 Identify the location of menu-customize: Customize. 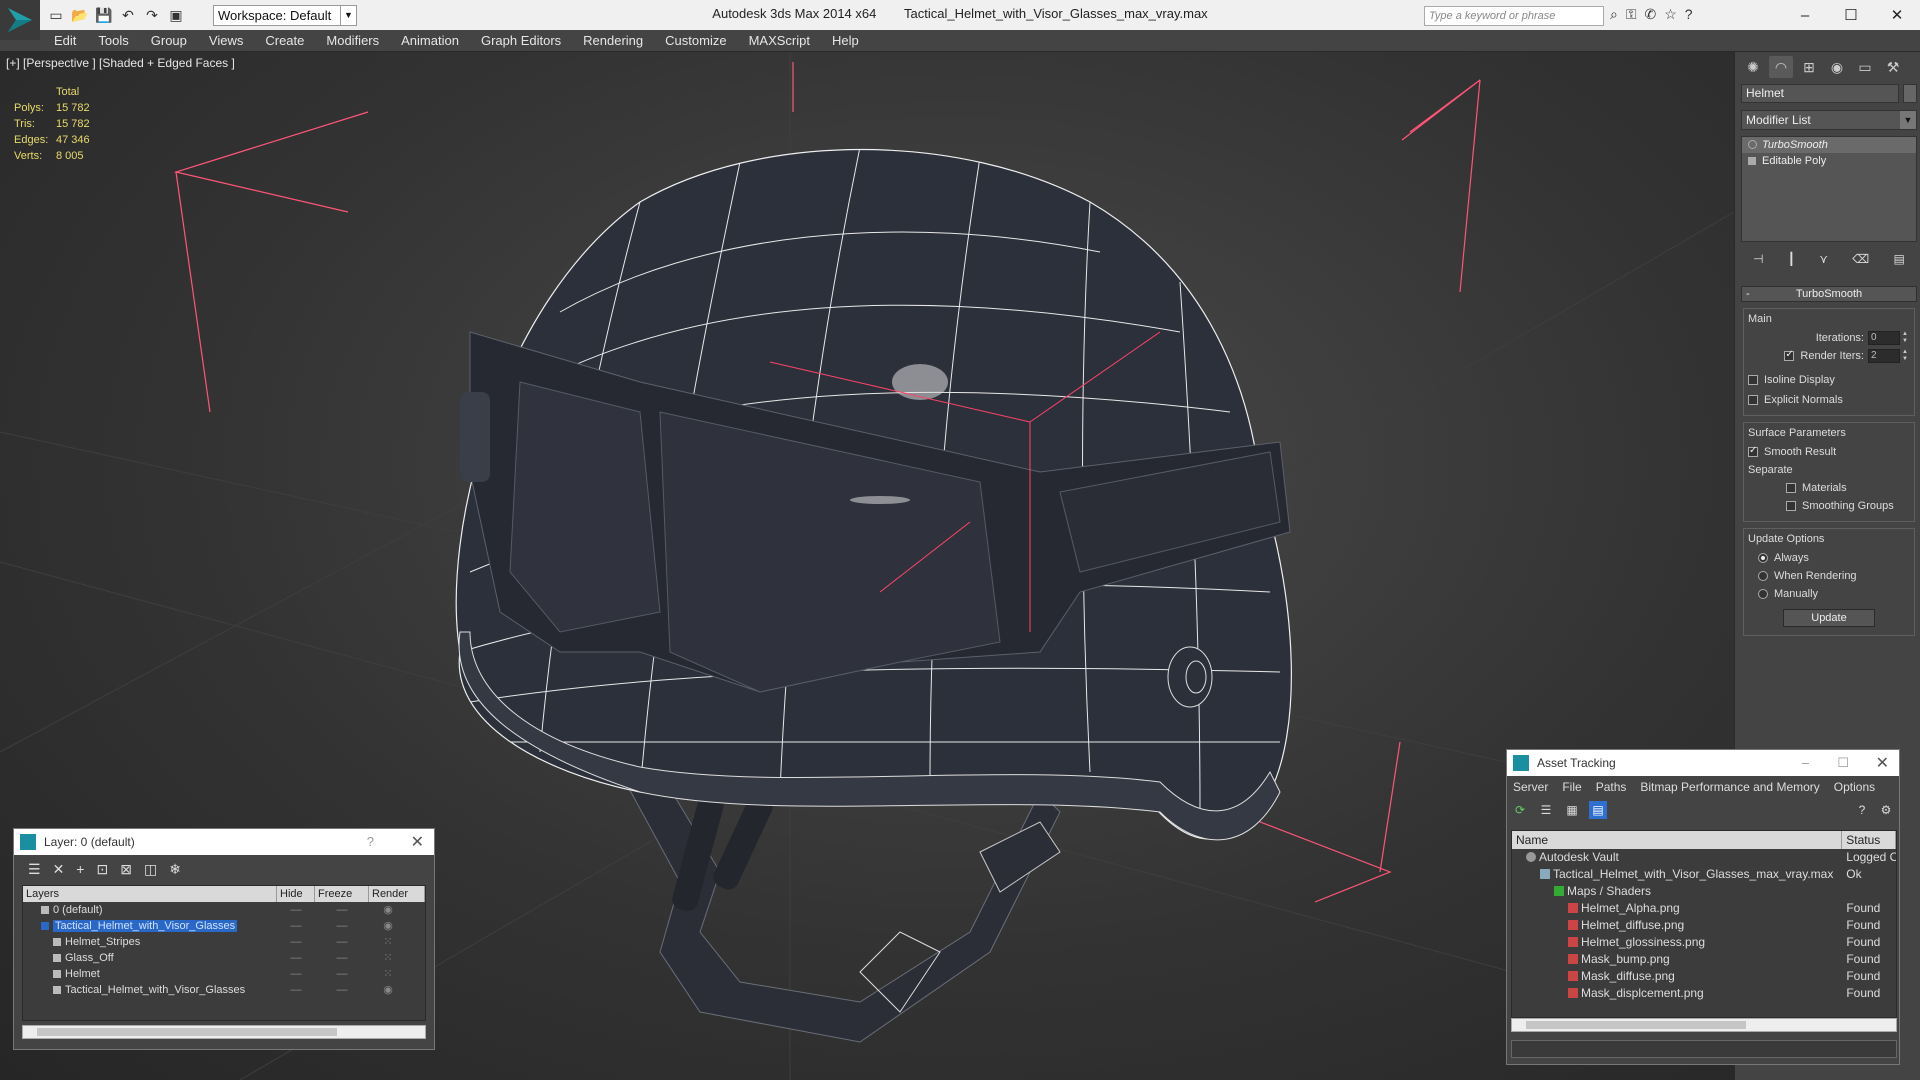
(695, 40).